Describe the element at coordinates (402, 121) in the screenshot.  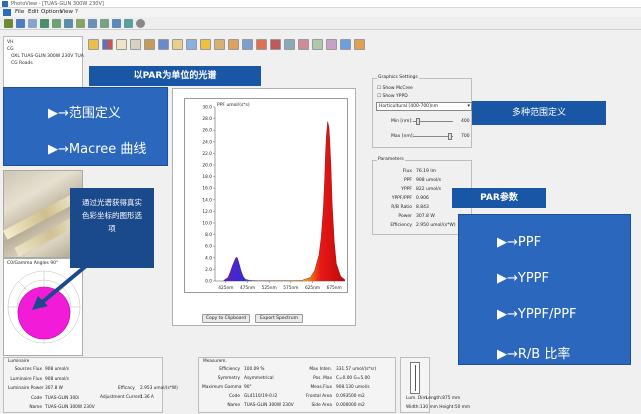
I see `min-label: Min [nm]:` at that location.